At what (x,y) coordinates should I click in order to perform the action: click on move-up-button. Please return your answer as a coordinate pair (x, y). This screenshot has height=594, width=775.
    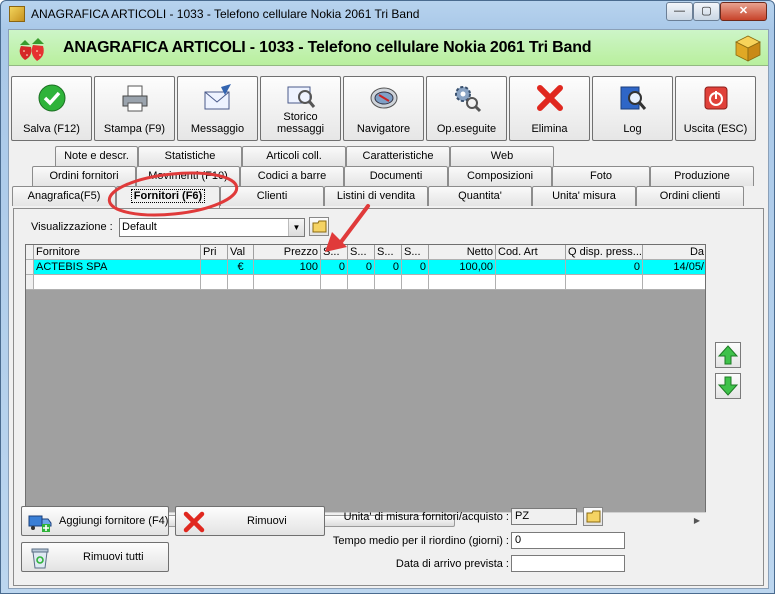
    Looking at the image, I should click on (728, 355).